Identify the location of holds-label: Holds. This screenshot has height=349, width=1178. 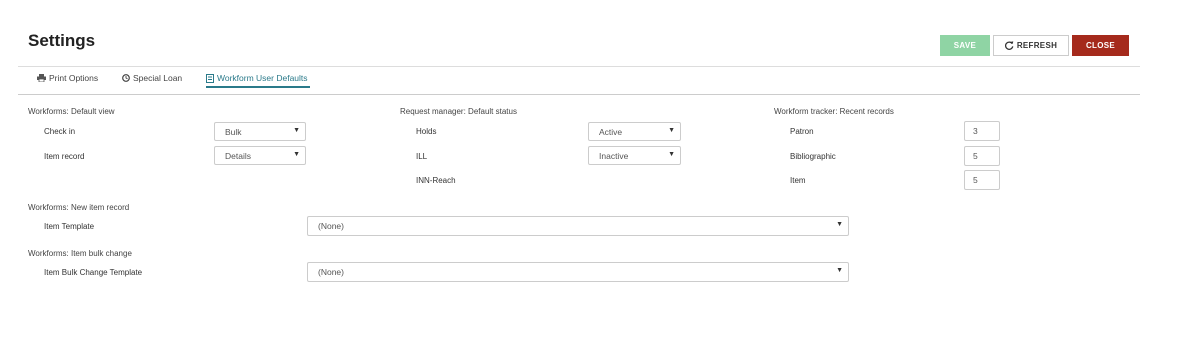
(426, 131).